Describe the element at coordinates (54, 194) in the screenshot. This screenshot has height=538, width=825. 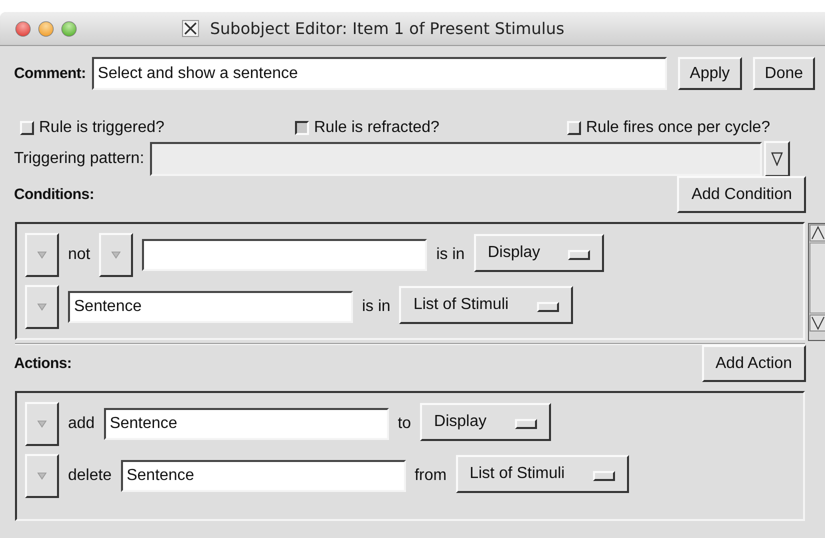
I see `section-label: Conditions:` at that location.